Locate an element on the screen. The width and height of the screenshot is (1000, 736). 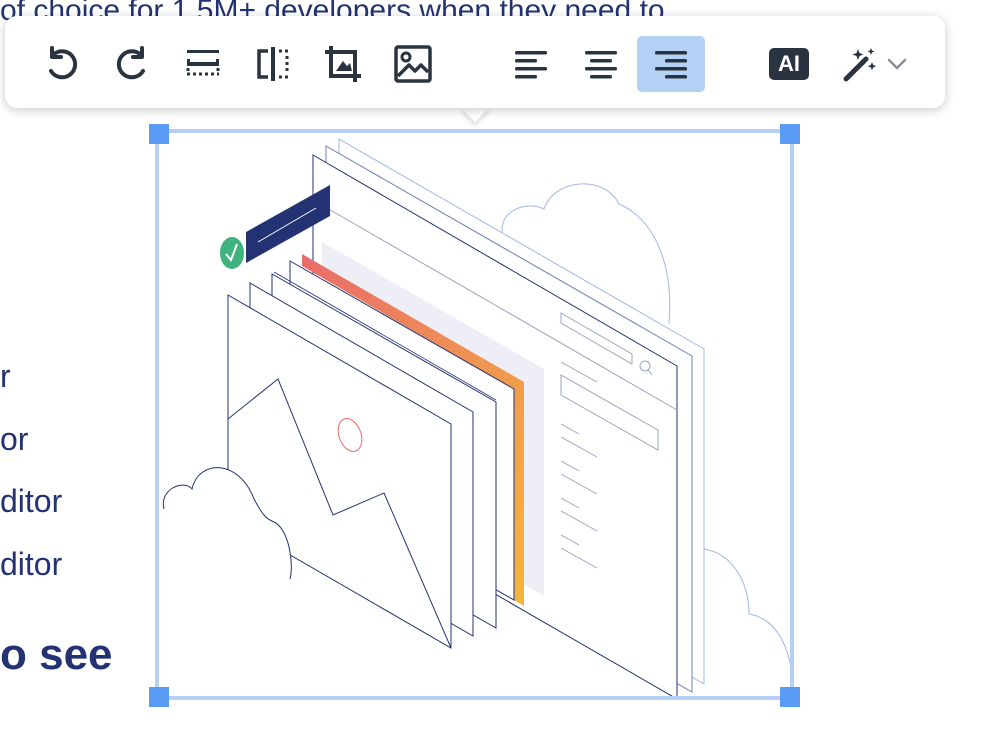
resize-handle-bottom-right is located at coordinates (790, 697).